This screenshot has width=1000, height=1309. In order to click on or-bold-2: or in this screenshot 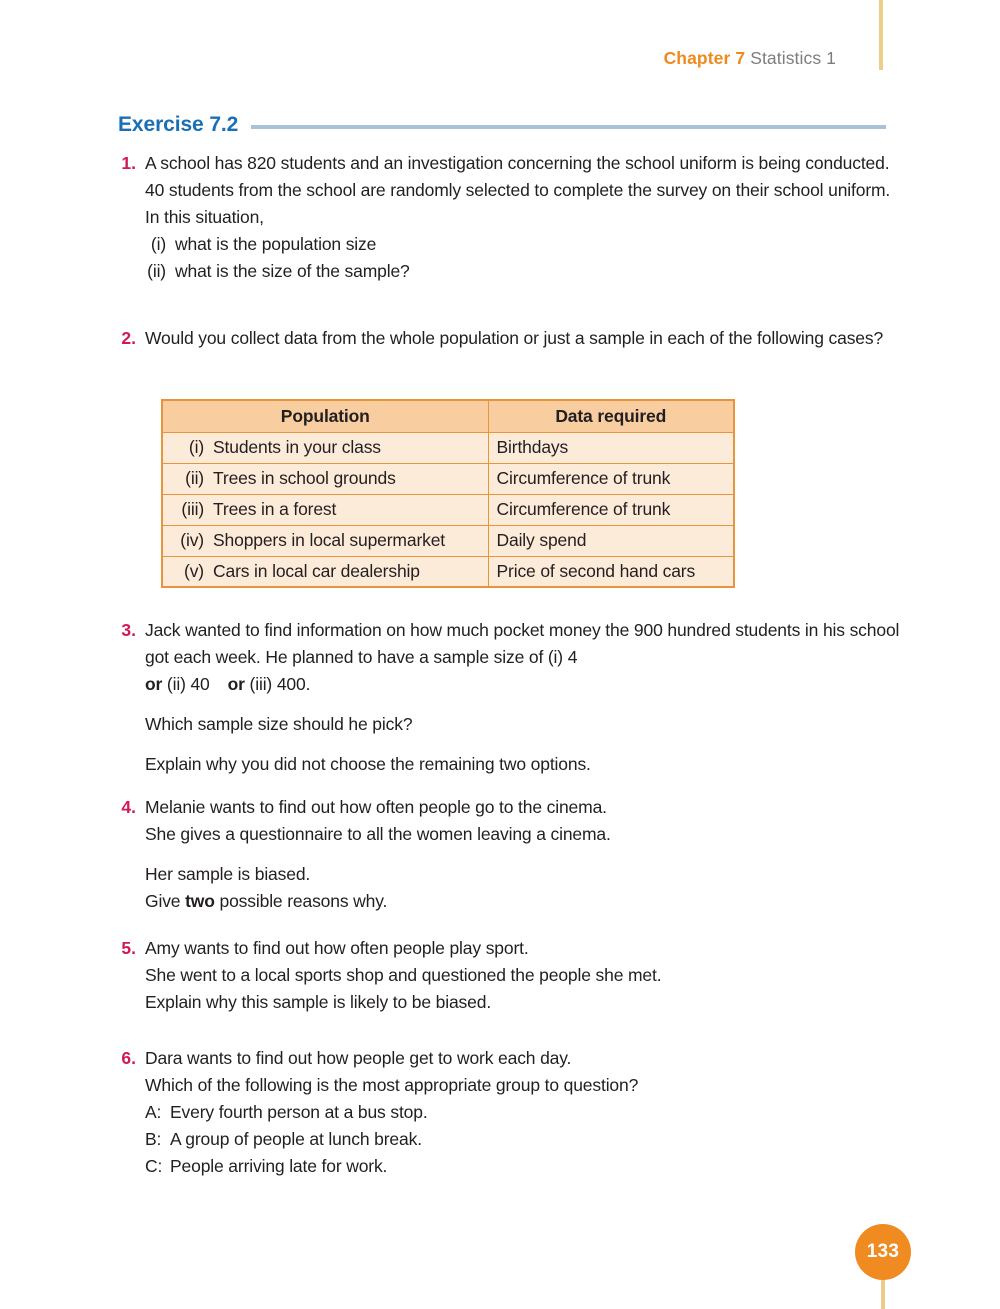, I will do `click(236, 684)`.